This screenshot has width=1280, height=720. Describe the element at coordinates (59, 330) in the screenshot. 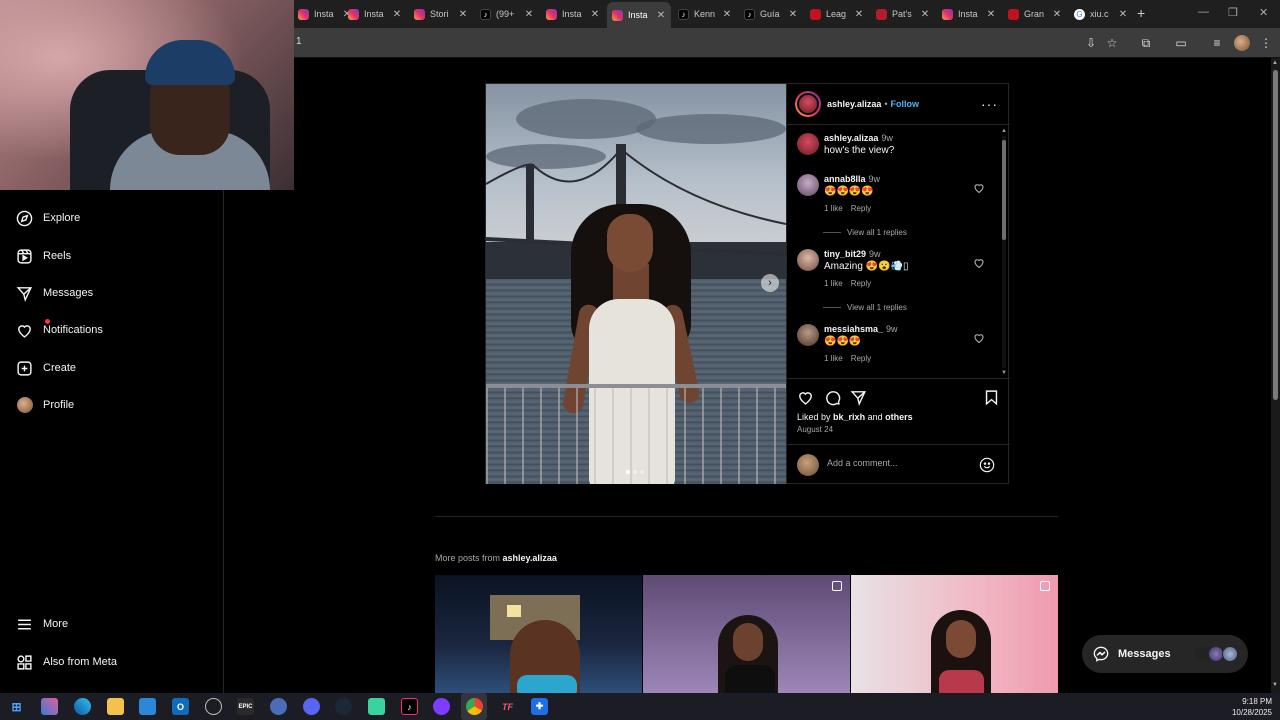

I see `sidebar-item-notifications: Notifications` at that location.